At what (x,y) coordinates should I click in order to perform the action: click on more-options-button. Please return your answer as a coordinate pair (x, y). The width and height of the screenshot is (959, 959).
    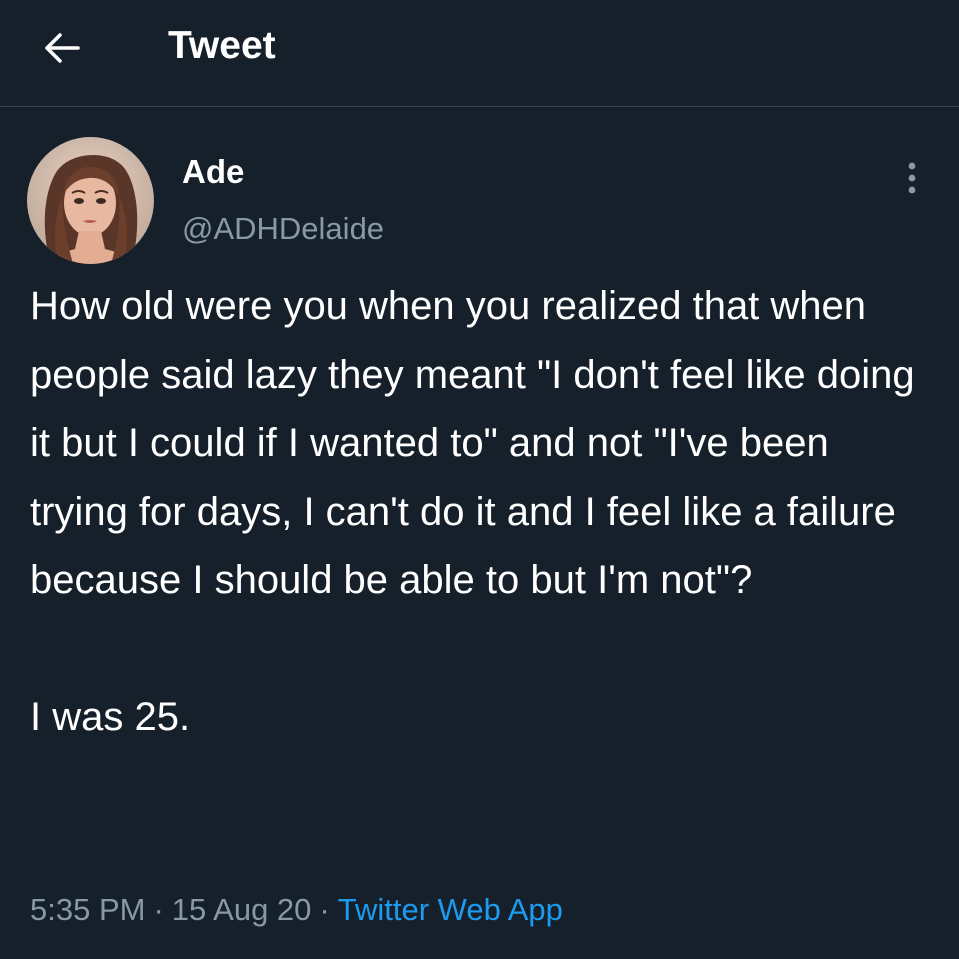
    Looking at the image, I should click on (912, 178).